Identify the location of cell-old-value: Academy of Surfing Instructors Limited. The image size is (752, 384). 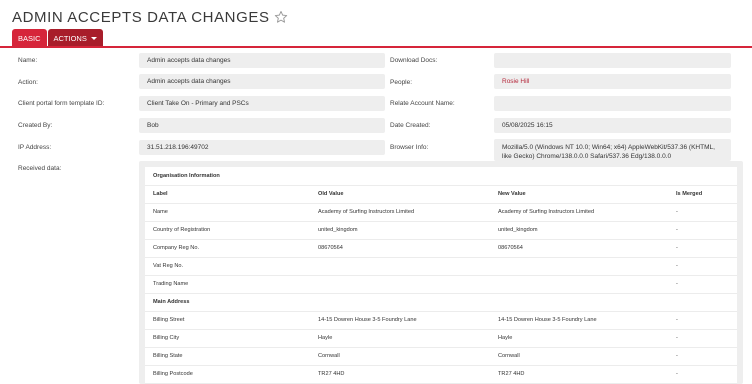
(400, 212).